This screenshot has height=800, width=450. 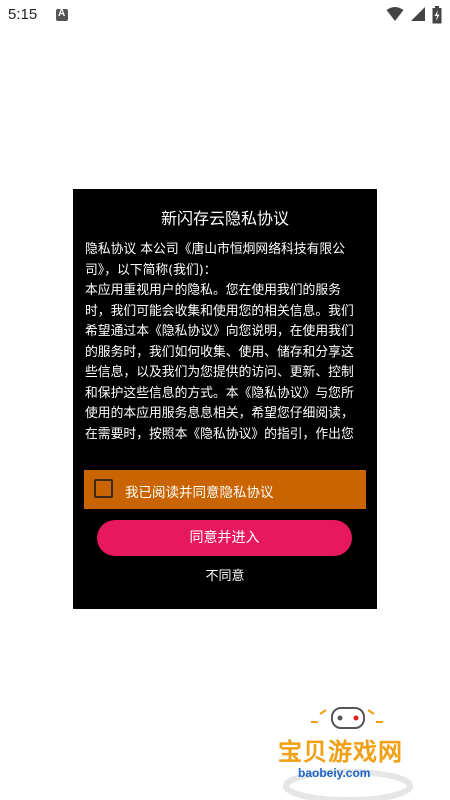 What do you see at coordinates (340, 752) in the screenshot?
I see `watermark-text: 宝贝游戏网` at bounding box center [340, 752].